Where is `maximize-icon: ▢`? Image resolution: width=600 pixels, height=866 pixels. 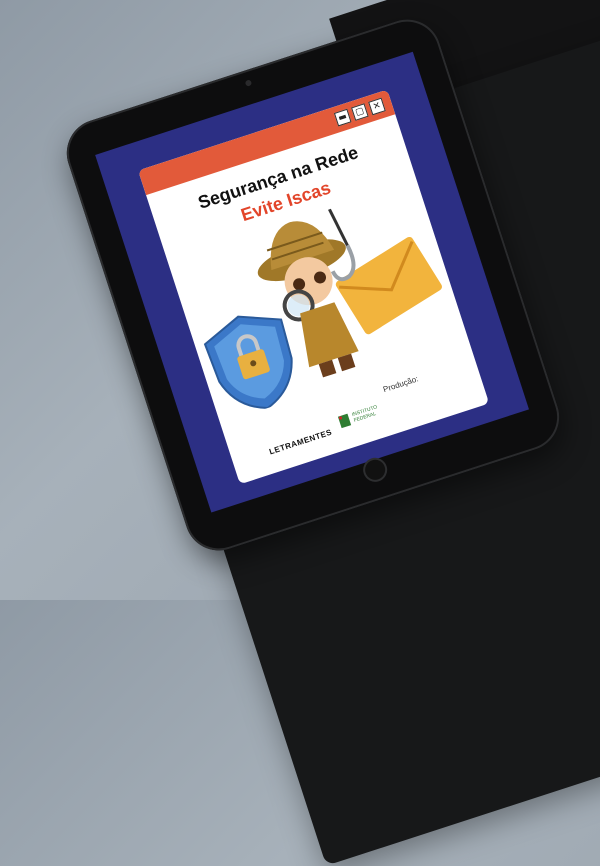
maximize-icon: ▢ is located at coordinates (360, 112).